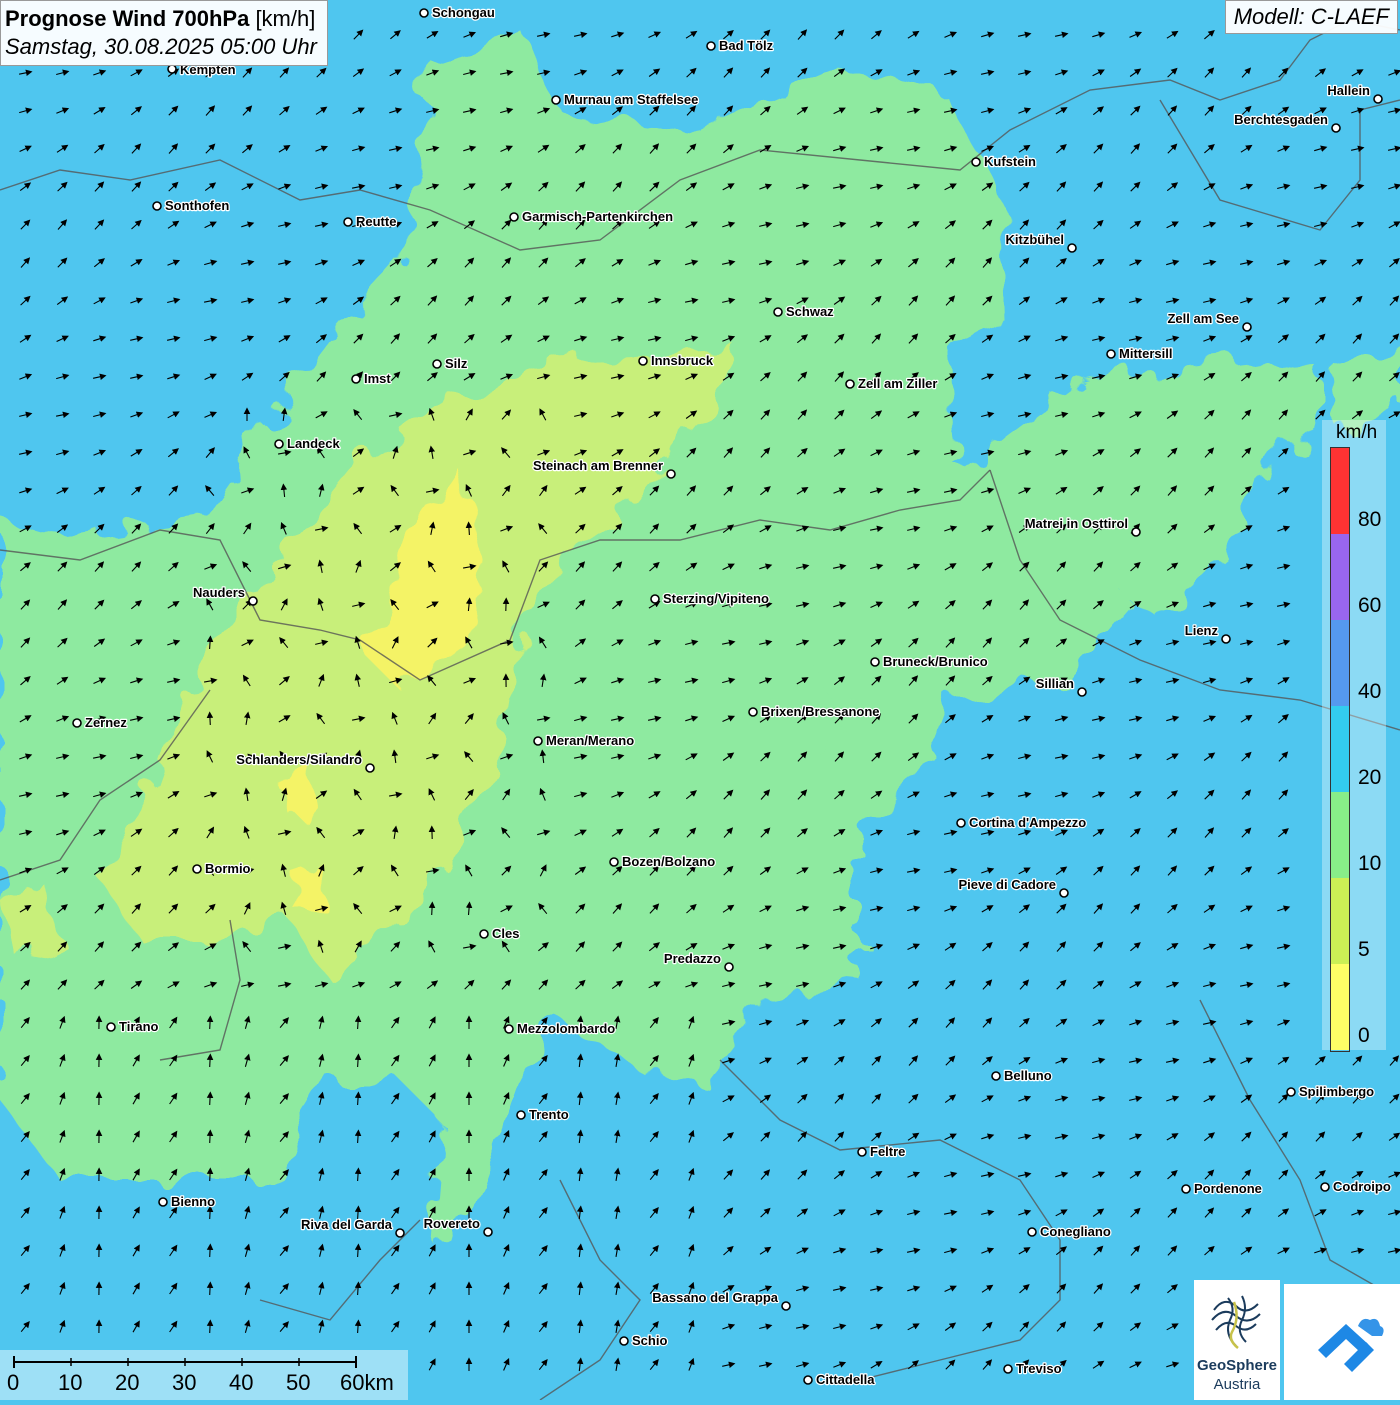 This screenshot has width=1400, height=1405. I want to click on city-label: Imst, so click(377, 378).